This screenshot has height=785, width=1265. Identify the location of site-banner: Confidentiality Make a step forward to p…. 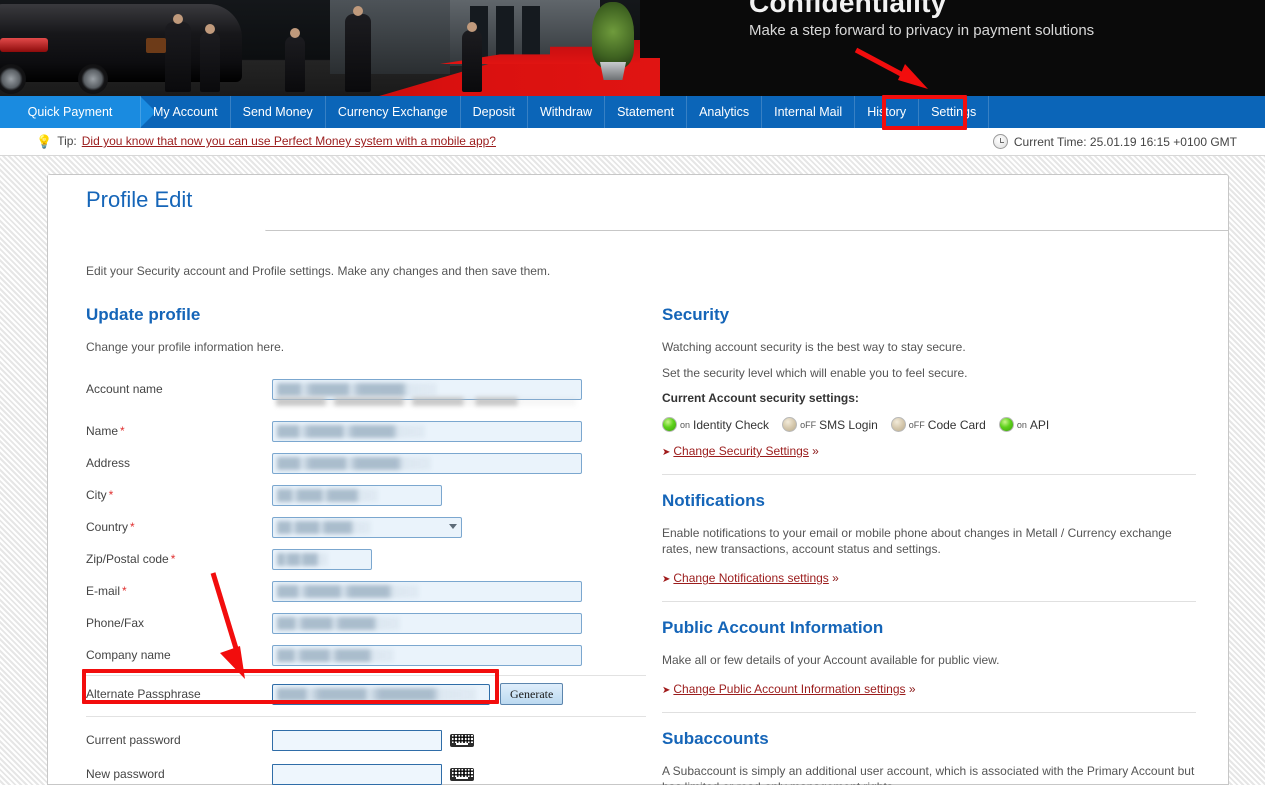
(632, 48).